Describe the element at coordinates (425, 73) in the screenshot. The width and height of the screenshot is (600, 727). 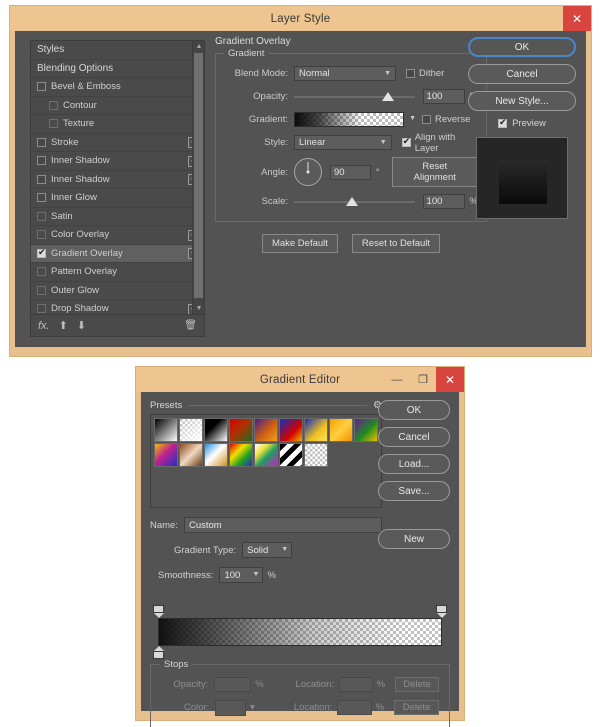
I see `dither-checkbox-row: Dither` at that location.